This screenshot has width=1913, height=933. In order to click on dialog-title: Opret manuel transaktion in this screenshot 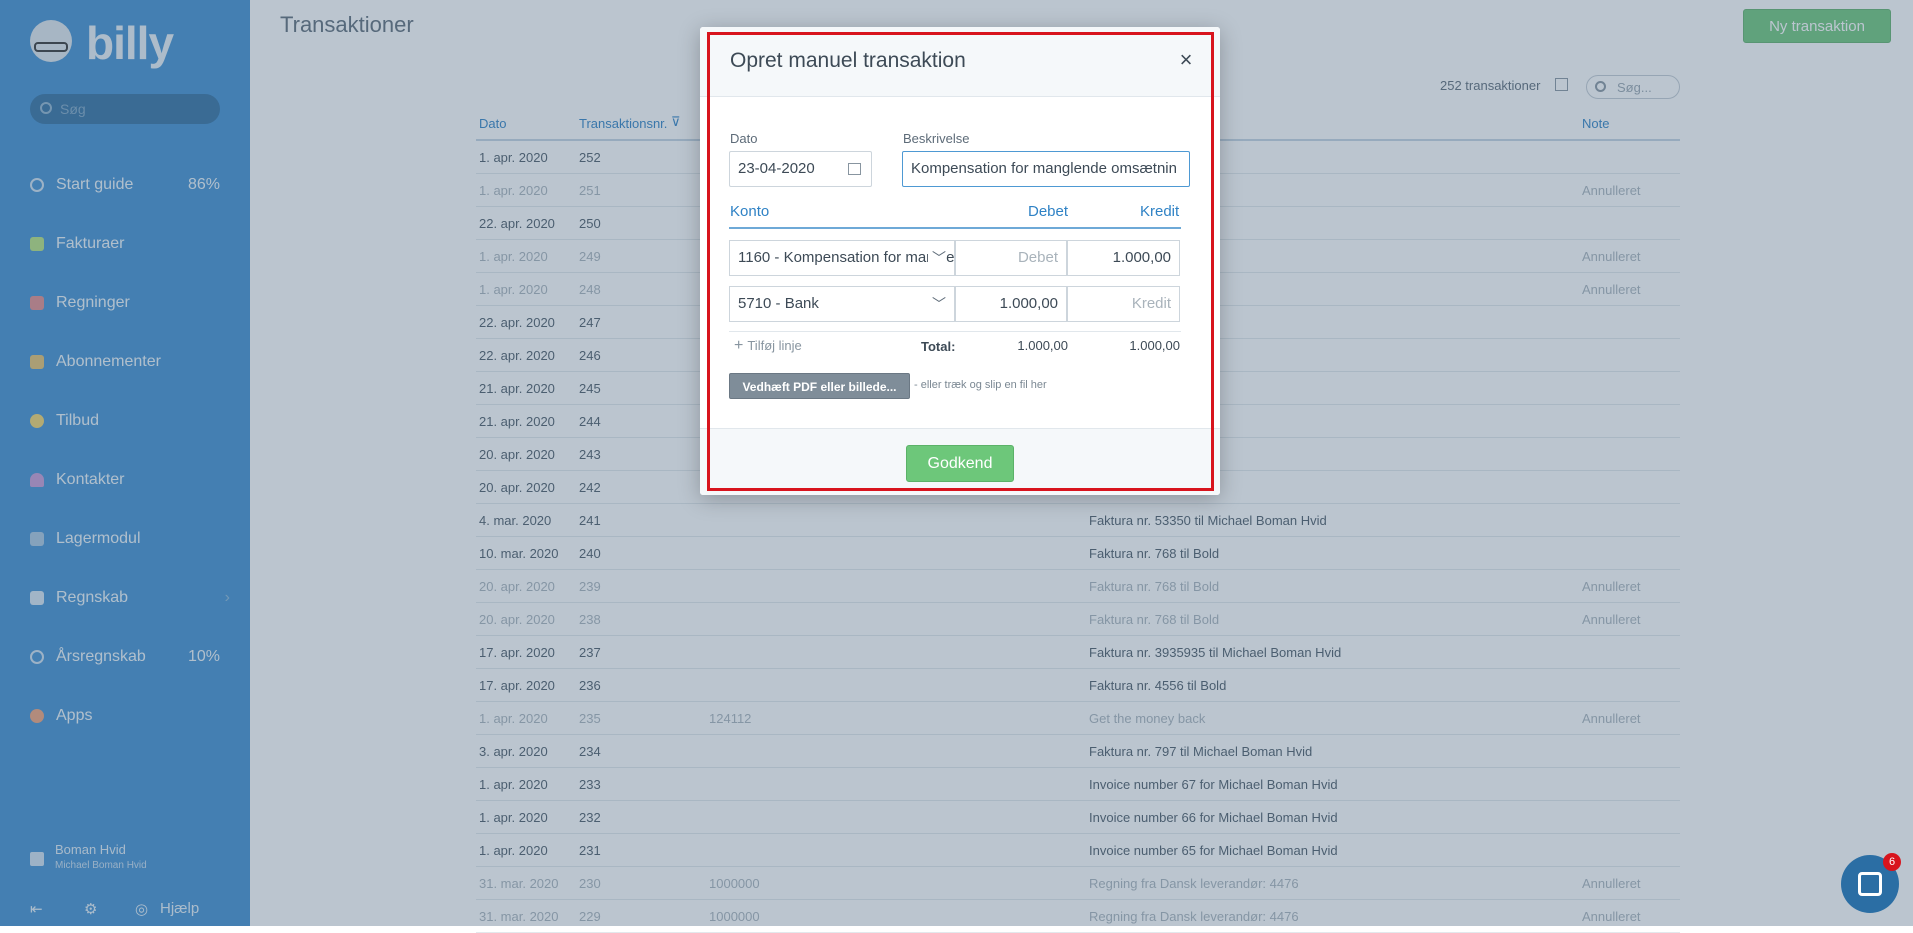, I will do `click(848, 60)`.